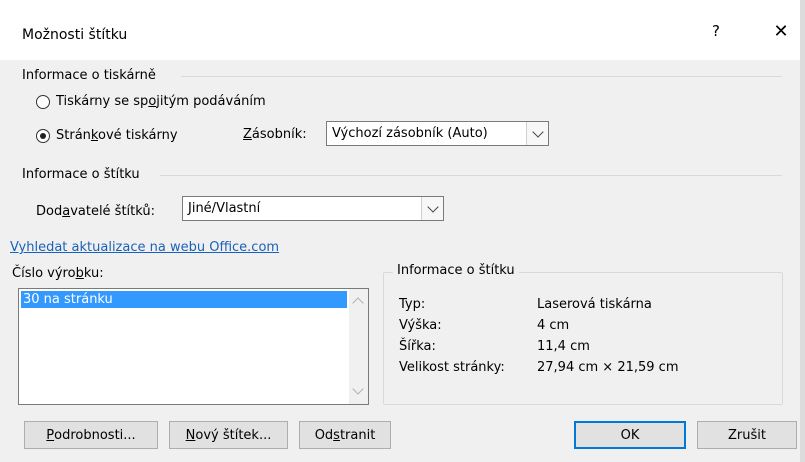 The image size is (805, 462). I want to click on label-details-title: Informace o štítku, so click(456, 270).